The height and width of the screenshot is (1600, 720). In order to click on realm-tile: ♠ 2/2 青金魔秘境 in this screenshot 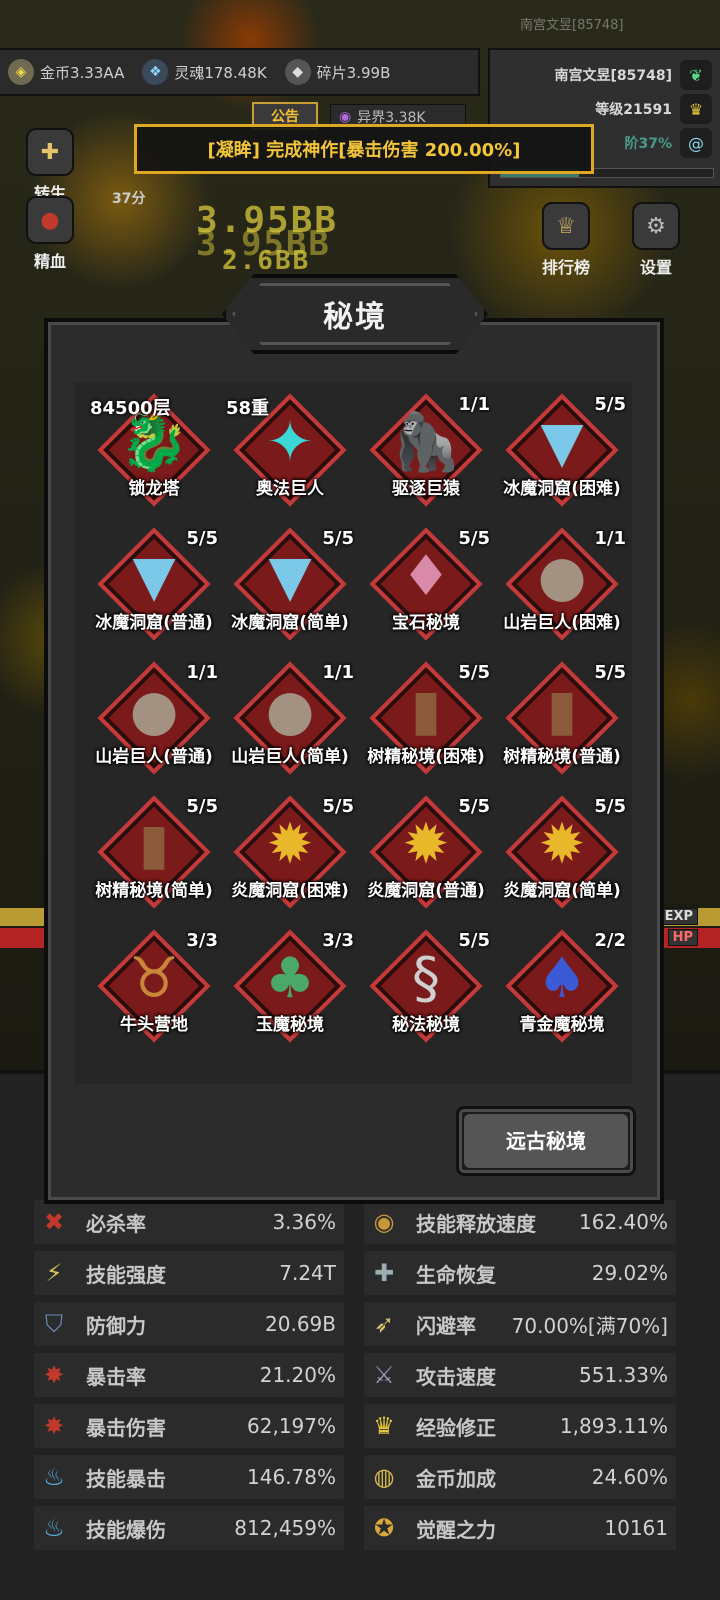, I will do `click(562, 990)`.